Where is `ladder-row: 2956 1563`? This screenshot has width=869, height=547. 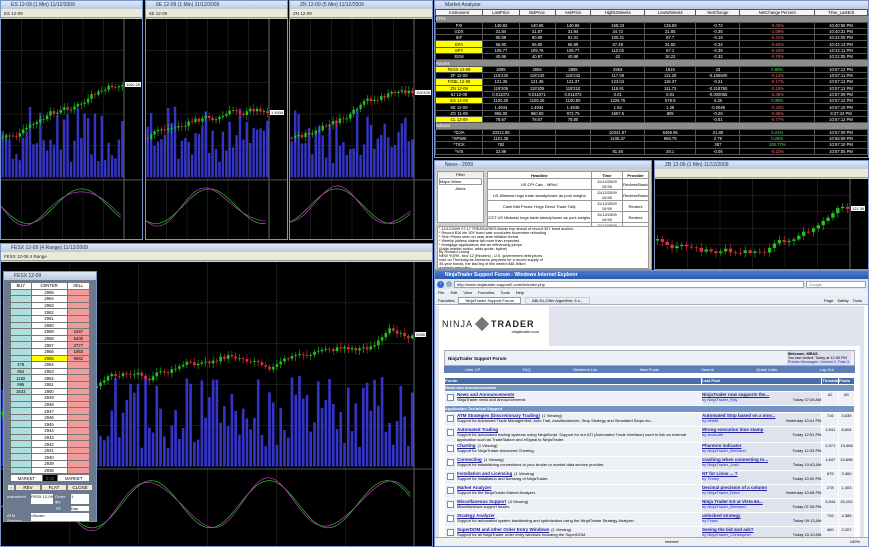
ladder-row: 2956 1563 is located at coordinates (50, 351).